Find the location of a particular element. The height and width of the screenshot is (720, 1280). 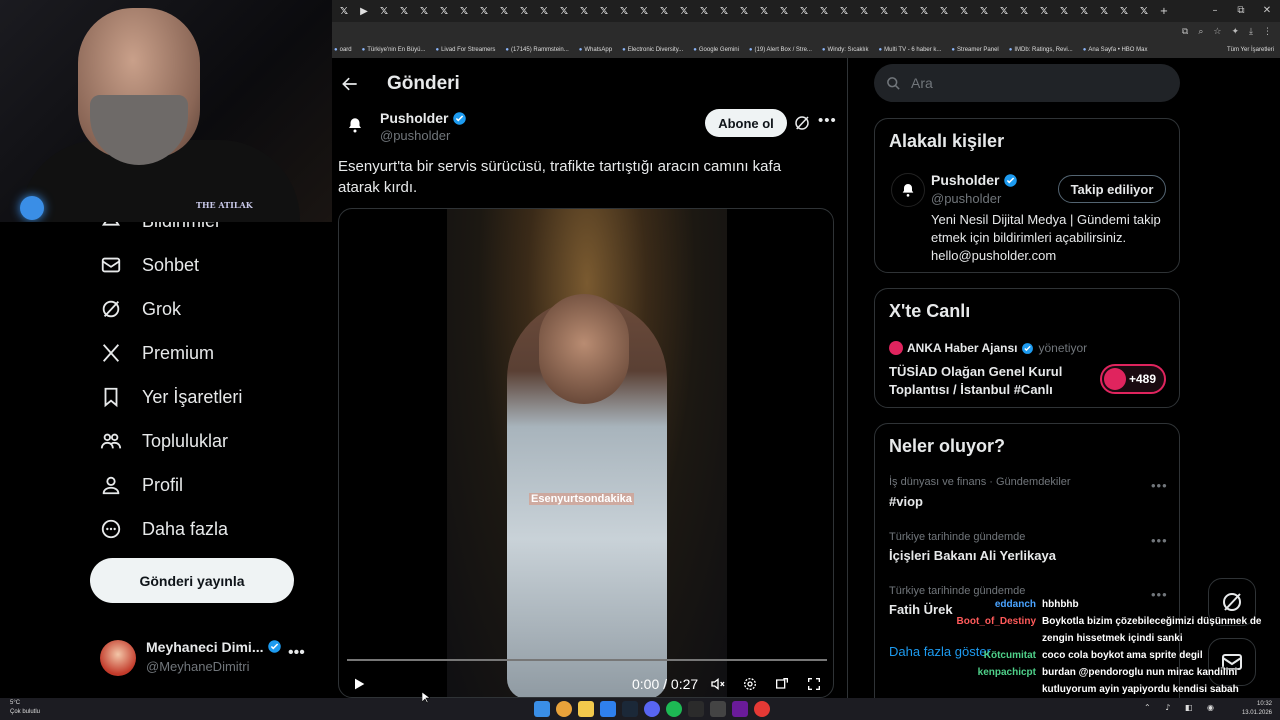

more-icon: ••• is located at coordinates (296, 653).